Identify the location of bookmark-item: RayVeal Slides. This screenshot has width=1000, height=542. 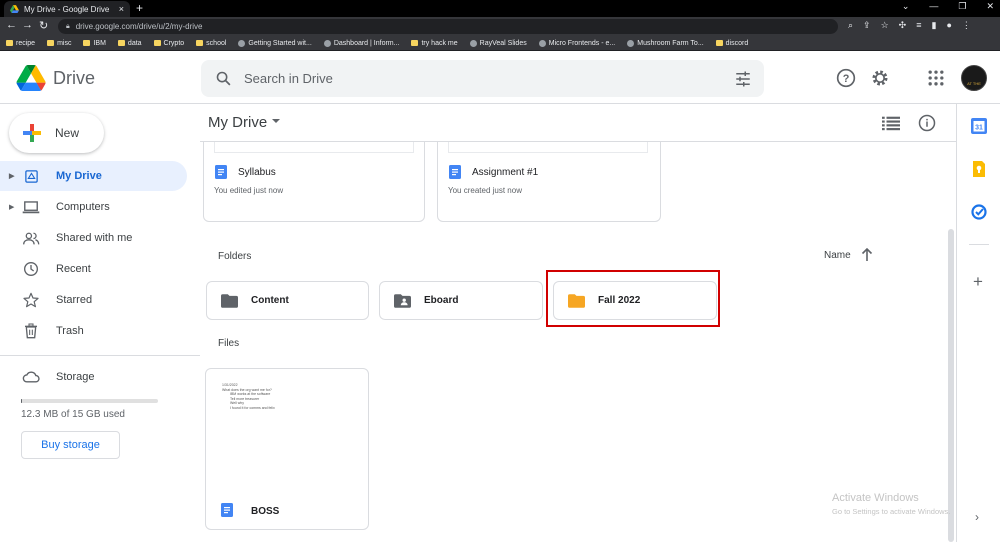
(498, 43).